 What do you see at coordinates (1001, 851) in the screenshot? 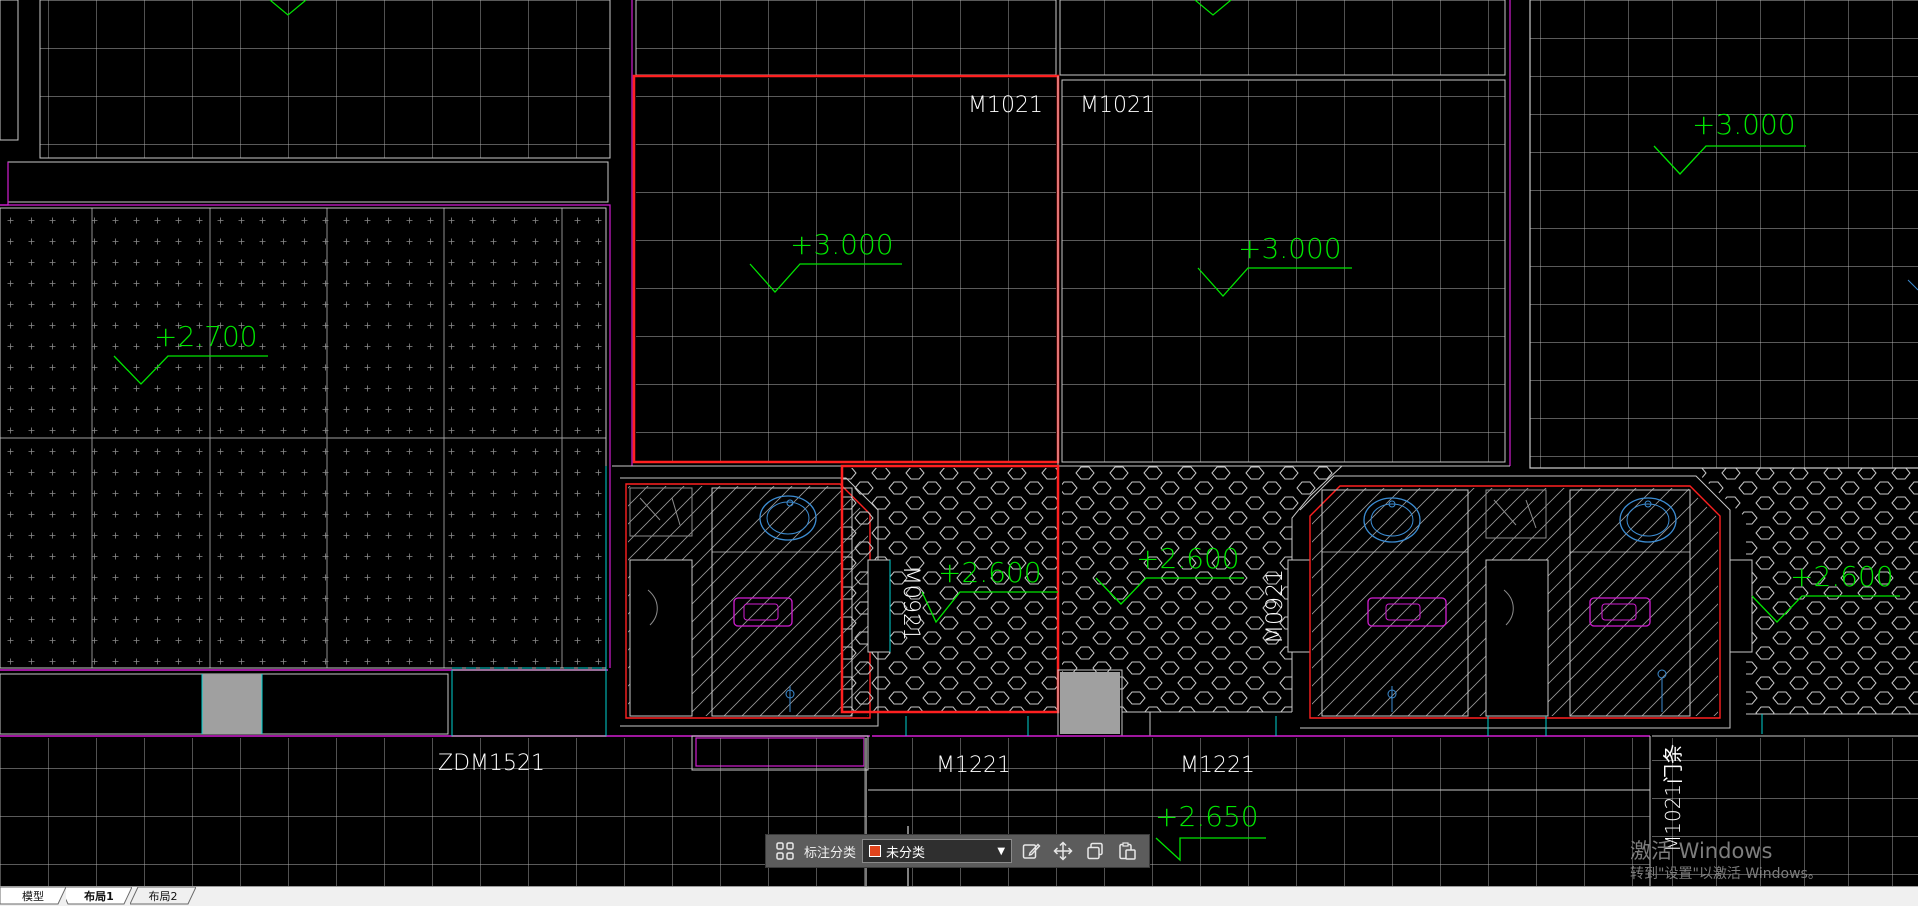
I see `chevron-down-icon: ▼` at bounding box center [1001, 851].